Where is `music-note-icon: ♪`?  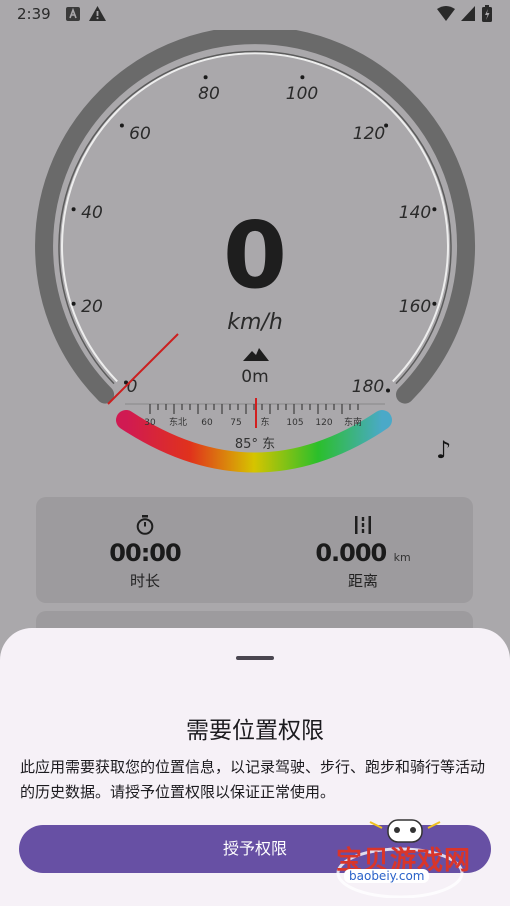 music-note-icon: ♪ is located at coordinates (443, 450).